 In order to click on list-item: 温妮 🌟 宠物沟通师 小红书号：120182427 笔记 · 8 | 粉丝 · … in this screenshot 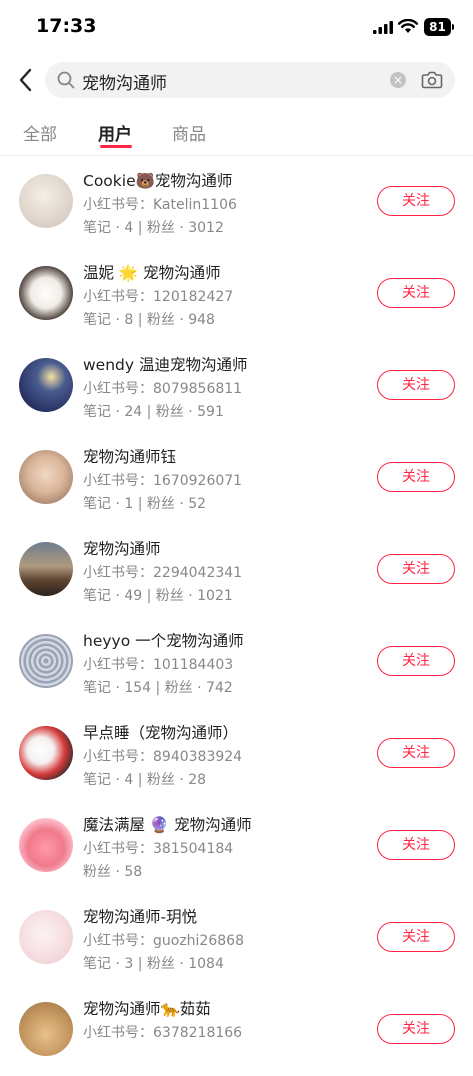, I will do `click(236, 294)`.